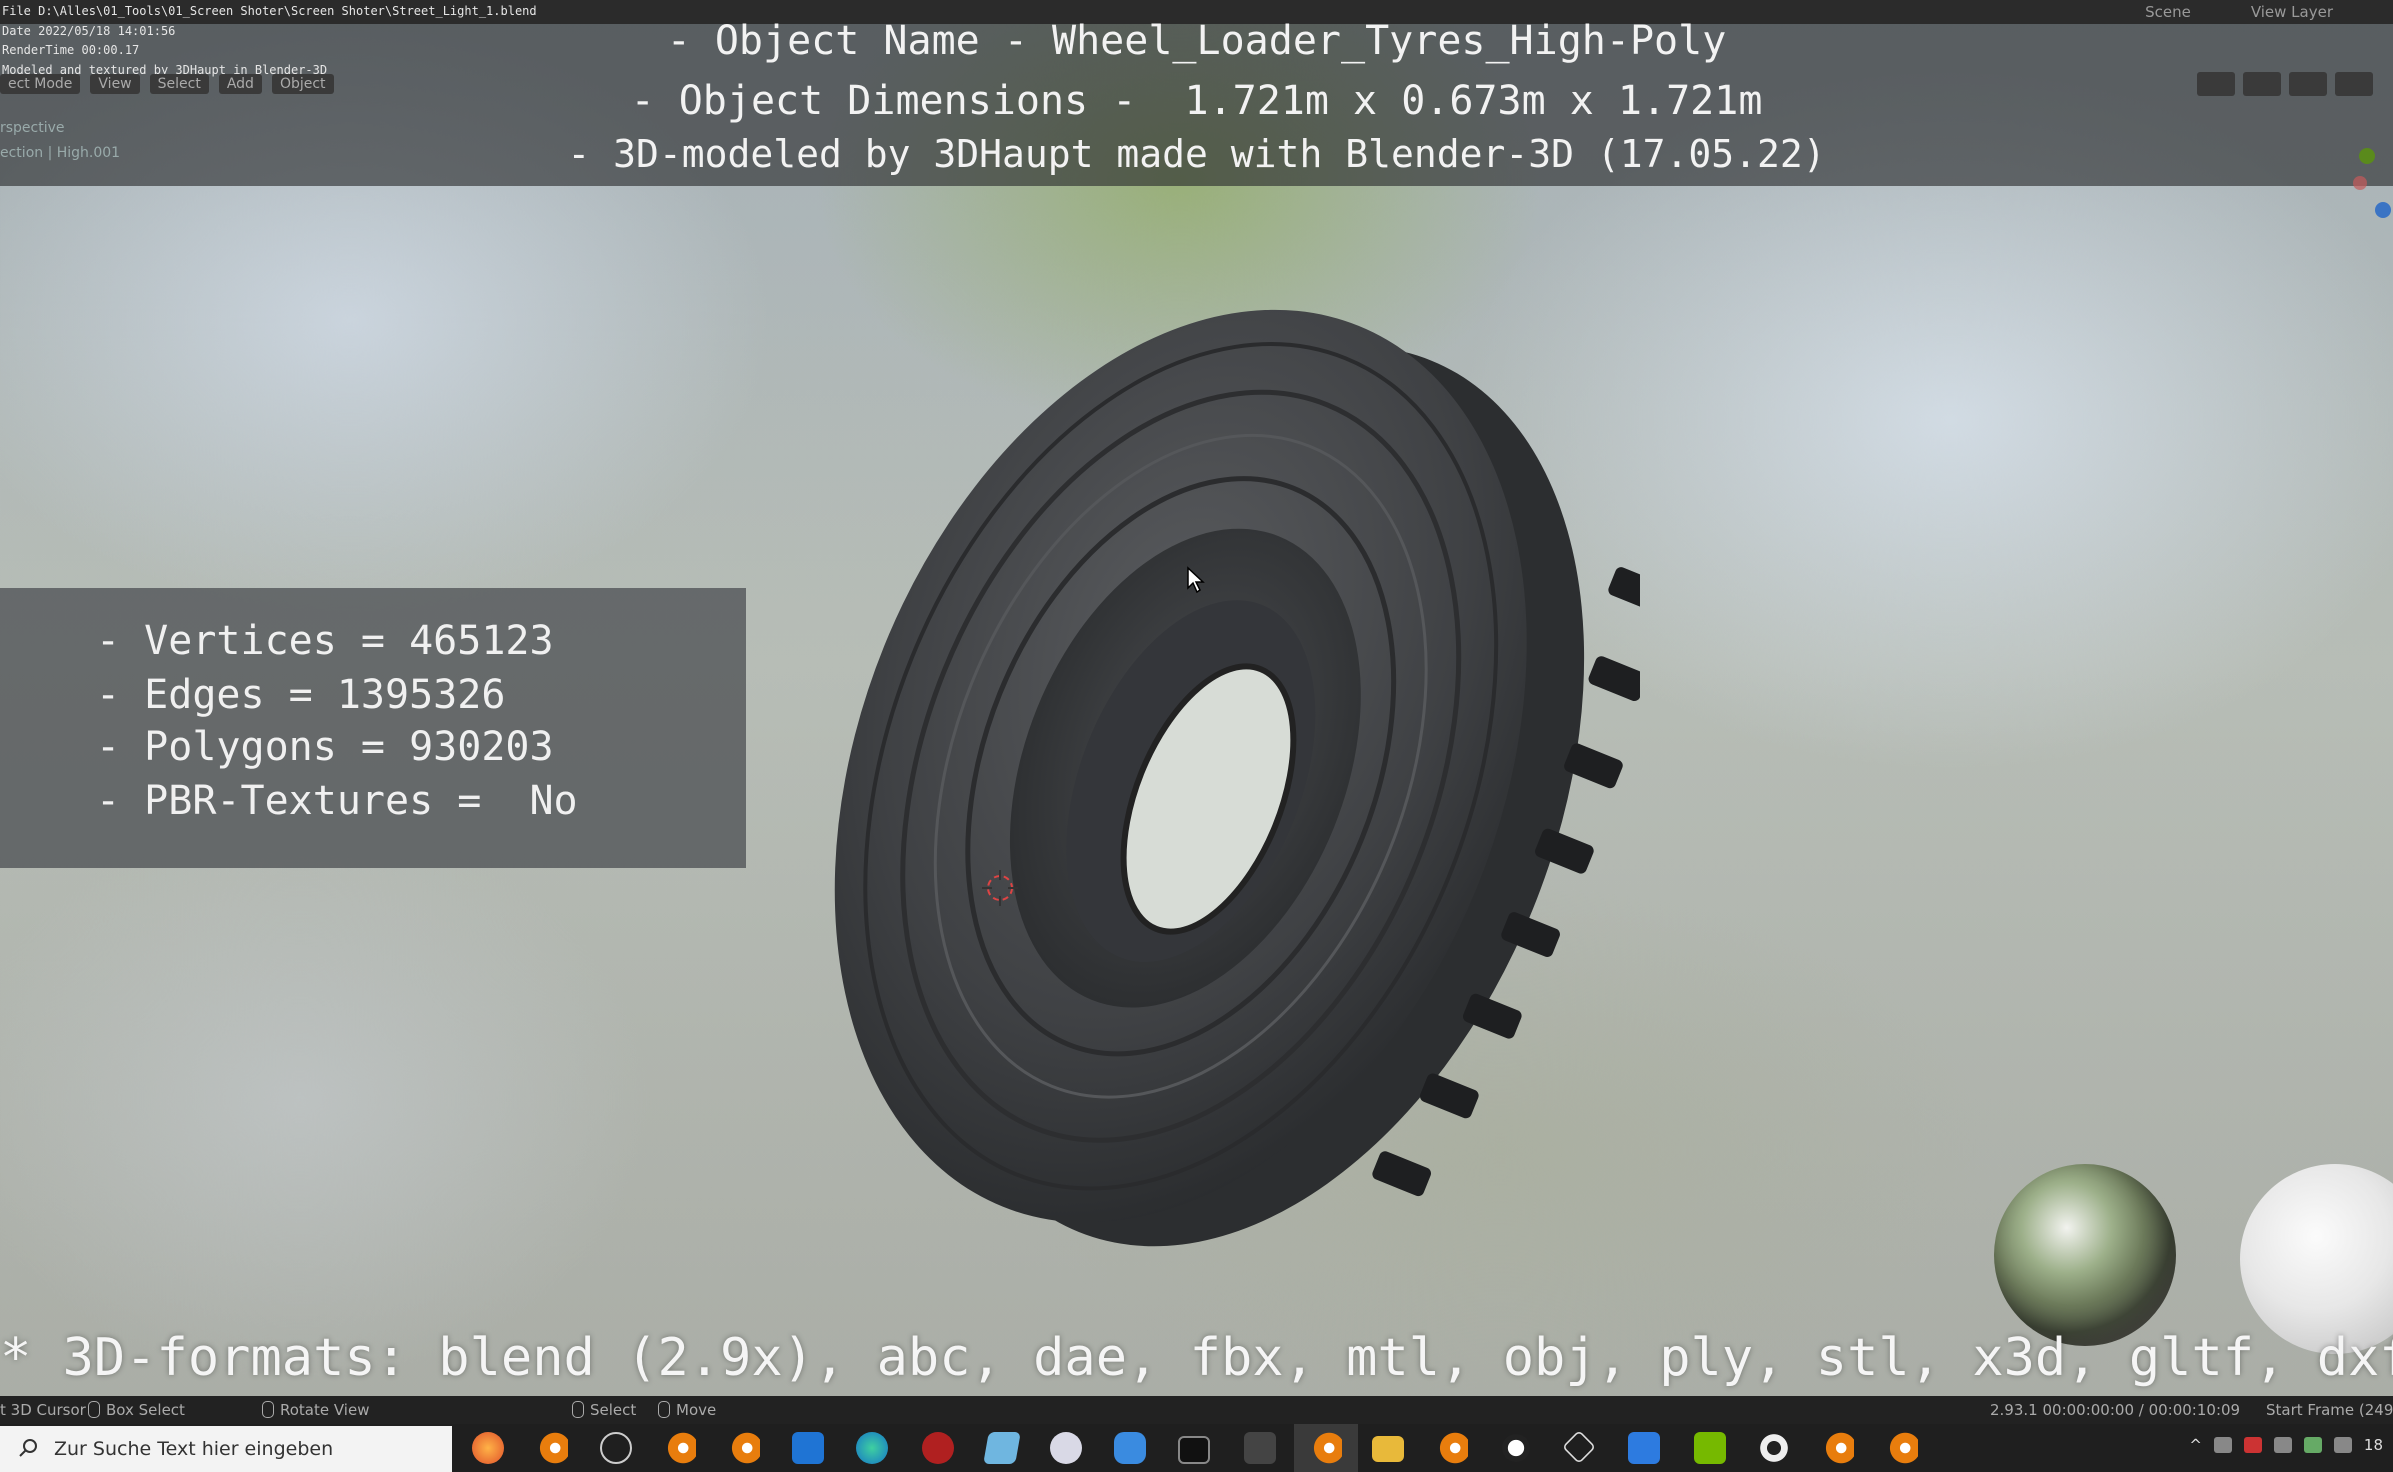 This screenshot has height=1472, width=2393. I want to click on status-box-select: Box Select, so click(136, 1410).